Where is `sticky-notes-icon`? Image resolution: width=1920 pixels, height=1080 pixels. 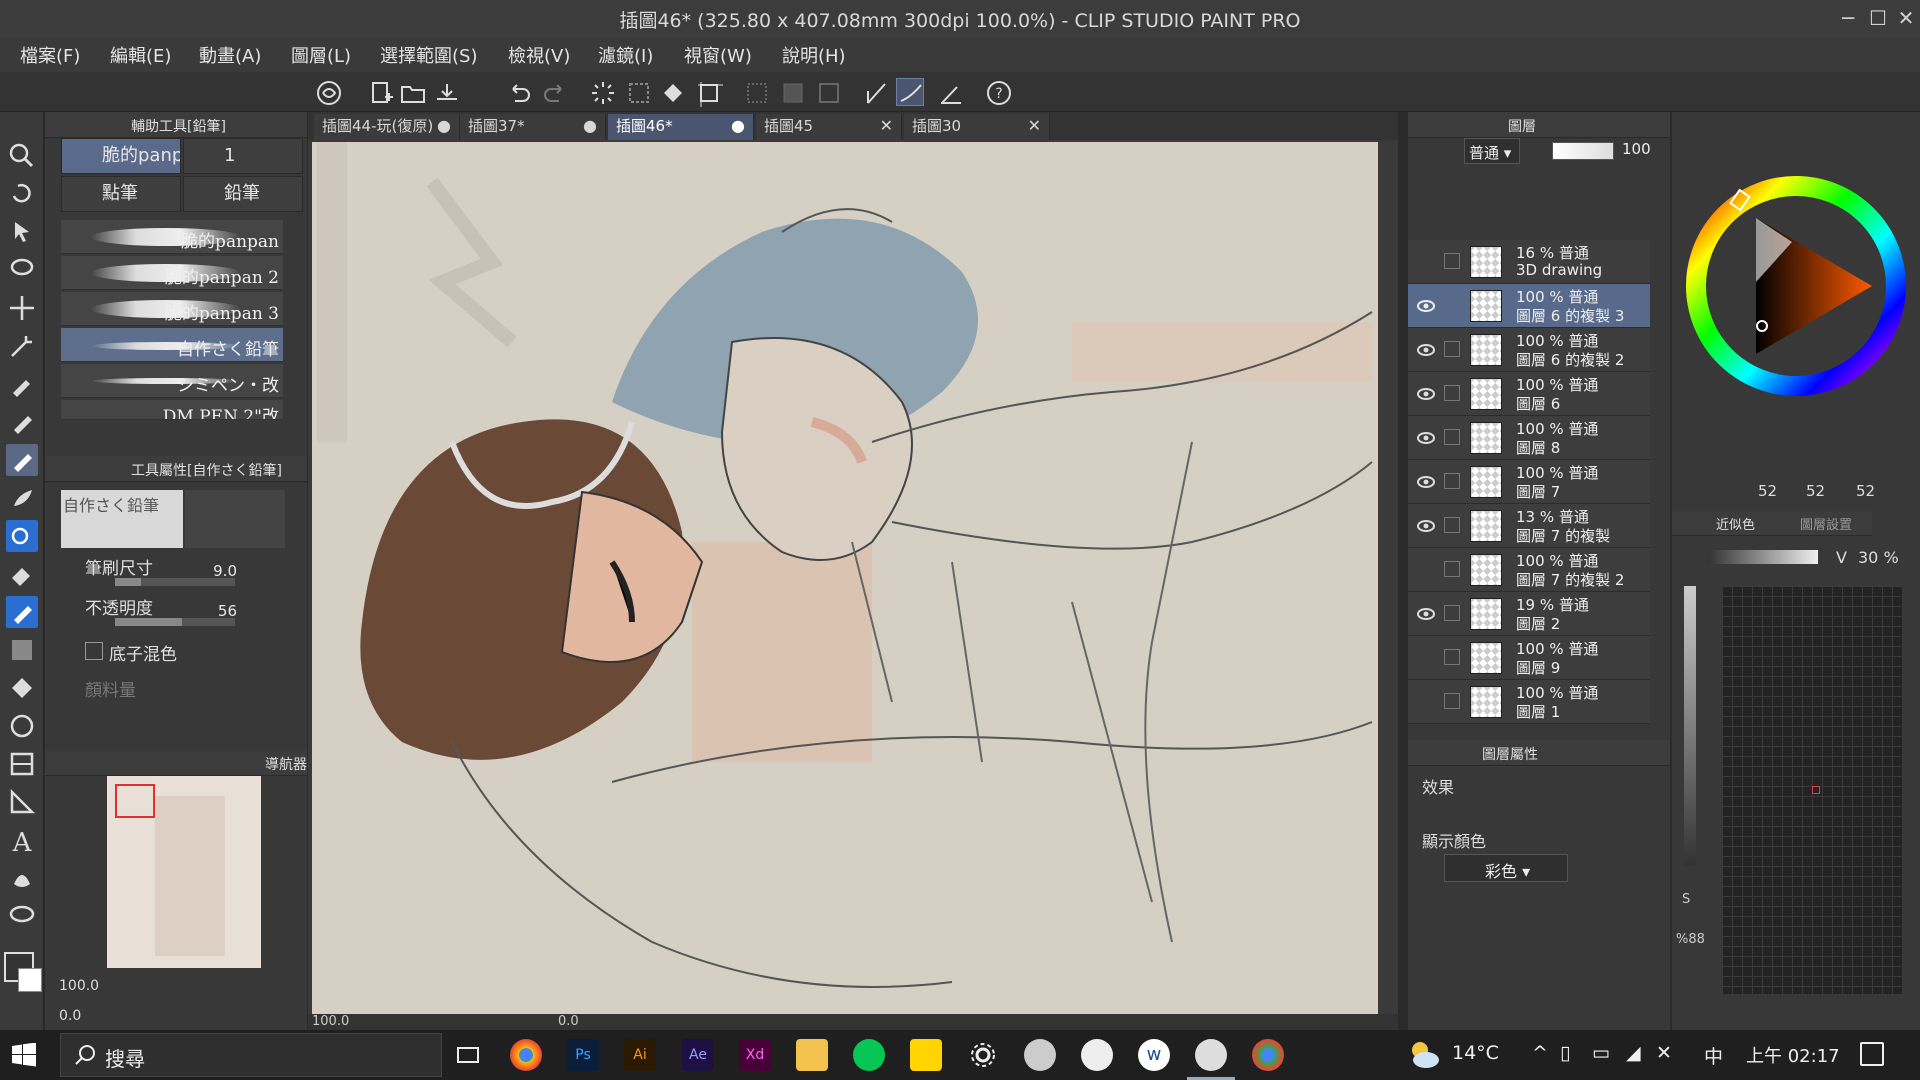
sticky-notes-icon is located at coordinates (926, 1055).